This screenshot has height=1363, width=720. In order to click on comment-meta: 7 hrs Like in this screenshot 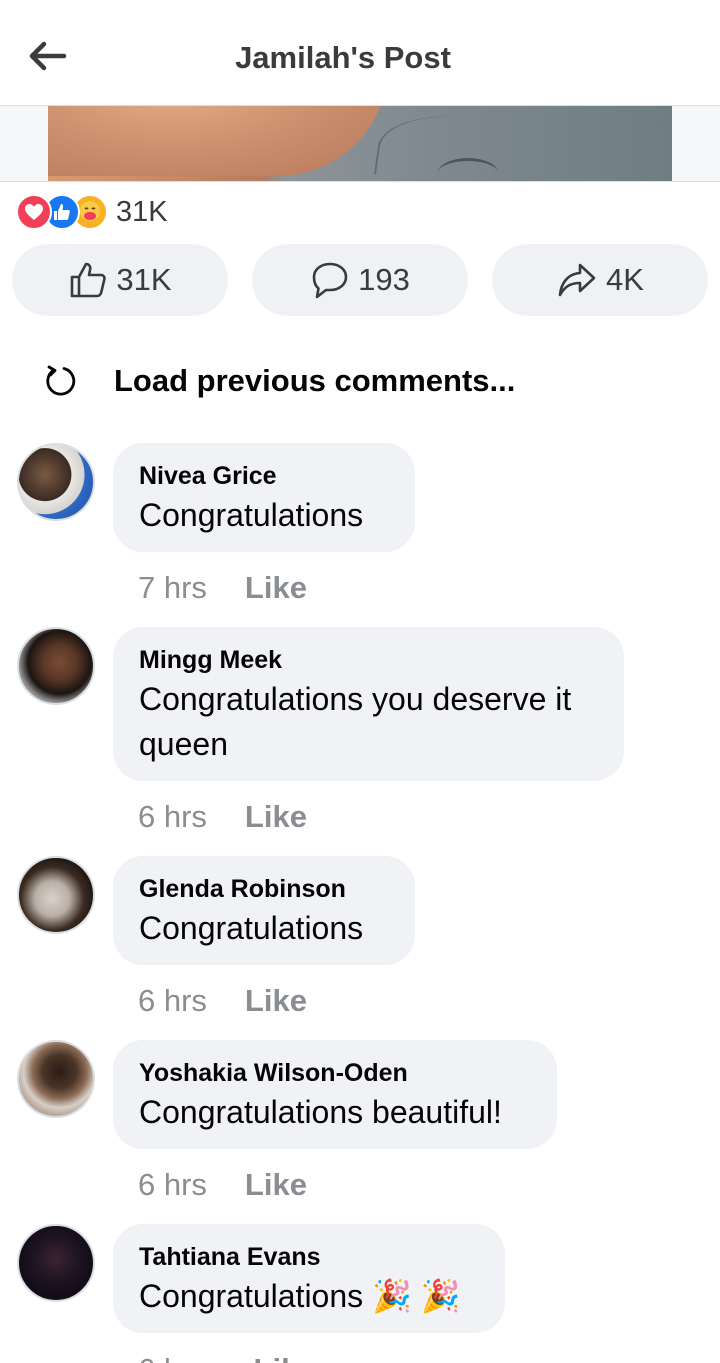, I will do `click(222, 588)`.